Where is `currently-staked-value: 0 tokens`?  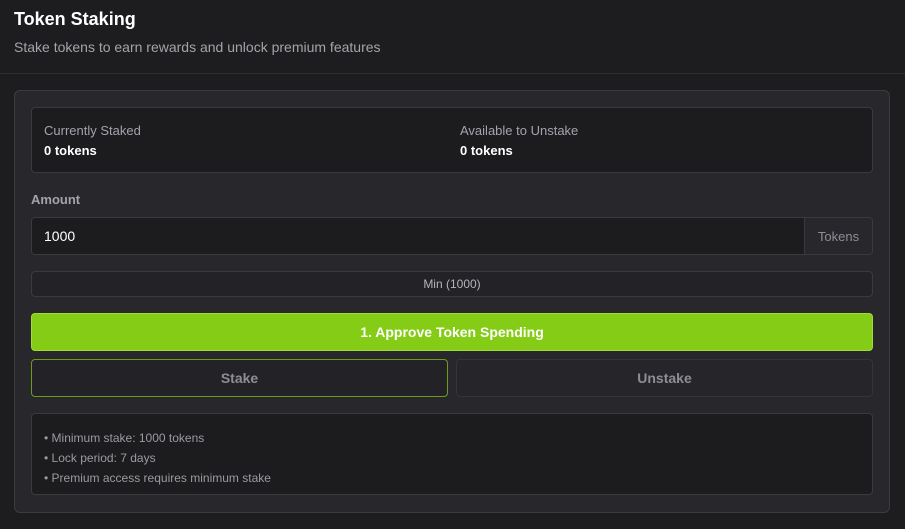
currently-staked-value: 0 tokens is located at coordinates (70, 150).